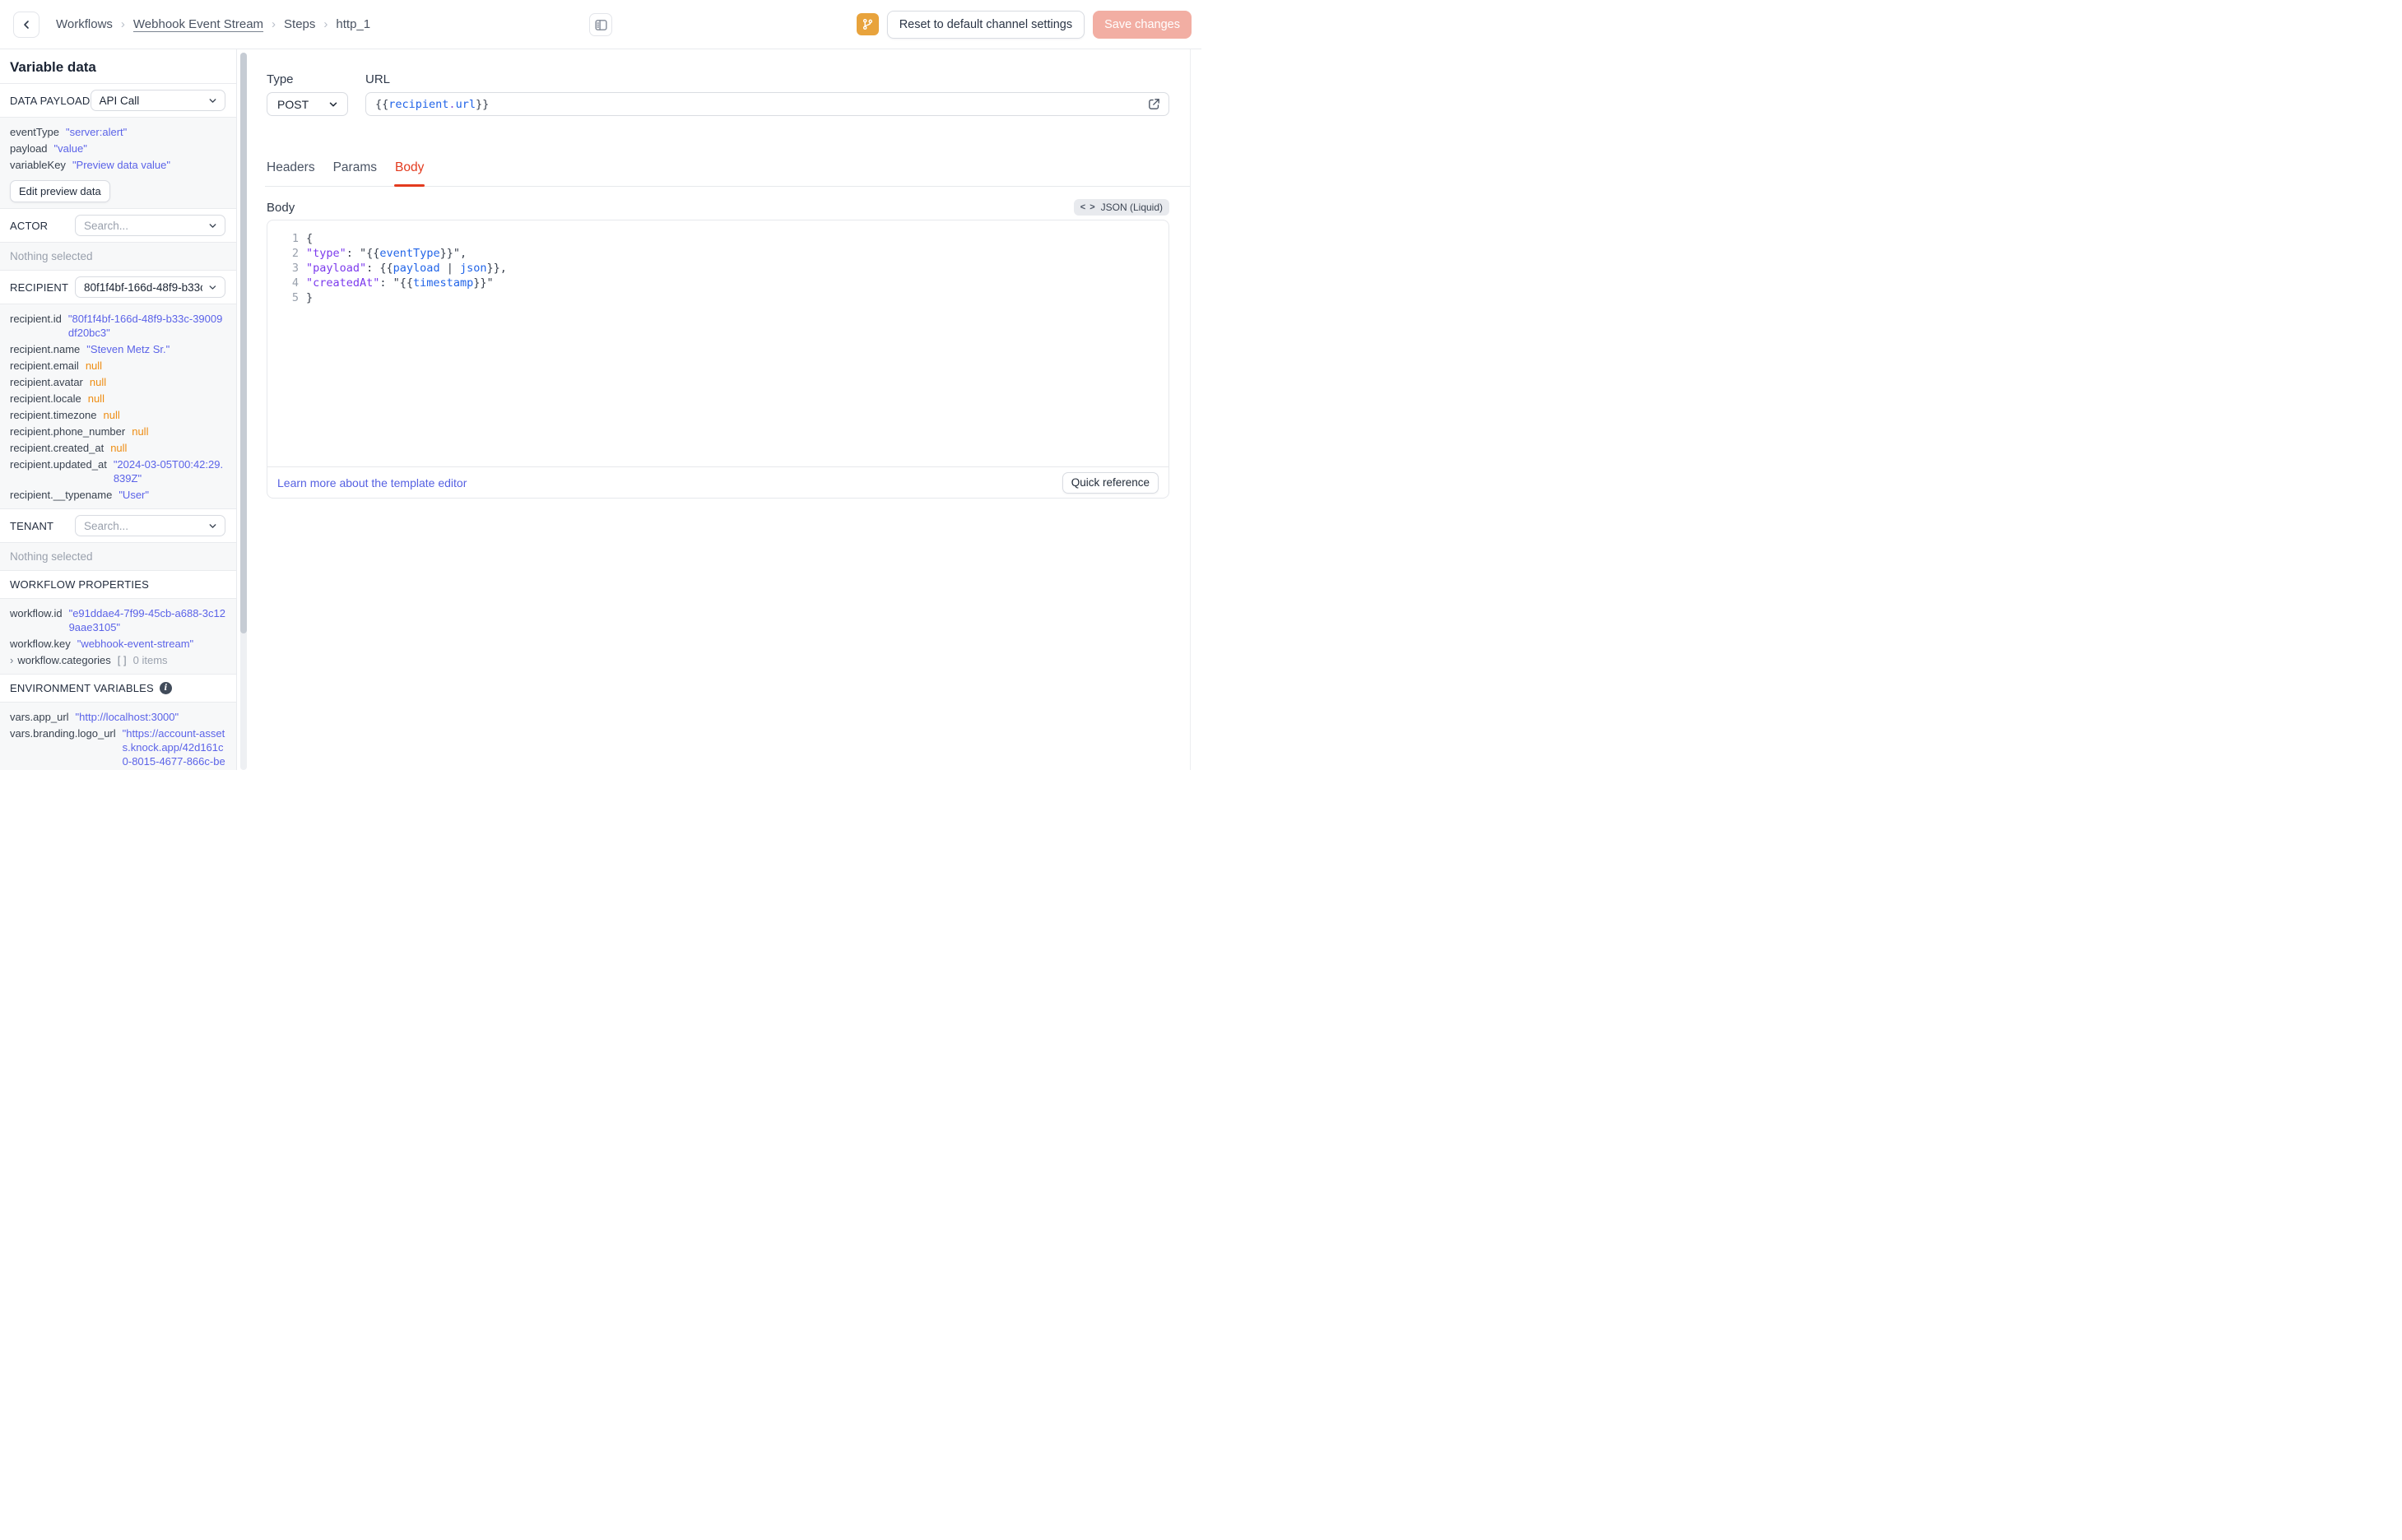 This screenshot has height=1540, width=2402. I want to click on variable-key: vars.branding.logo_url, so click(63, 733).